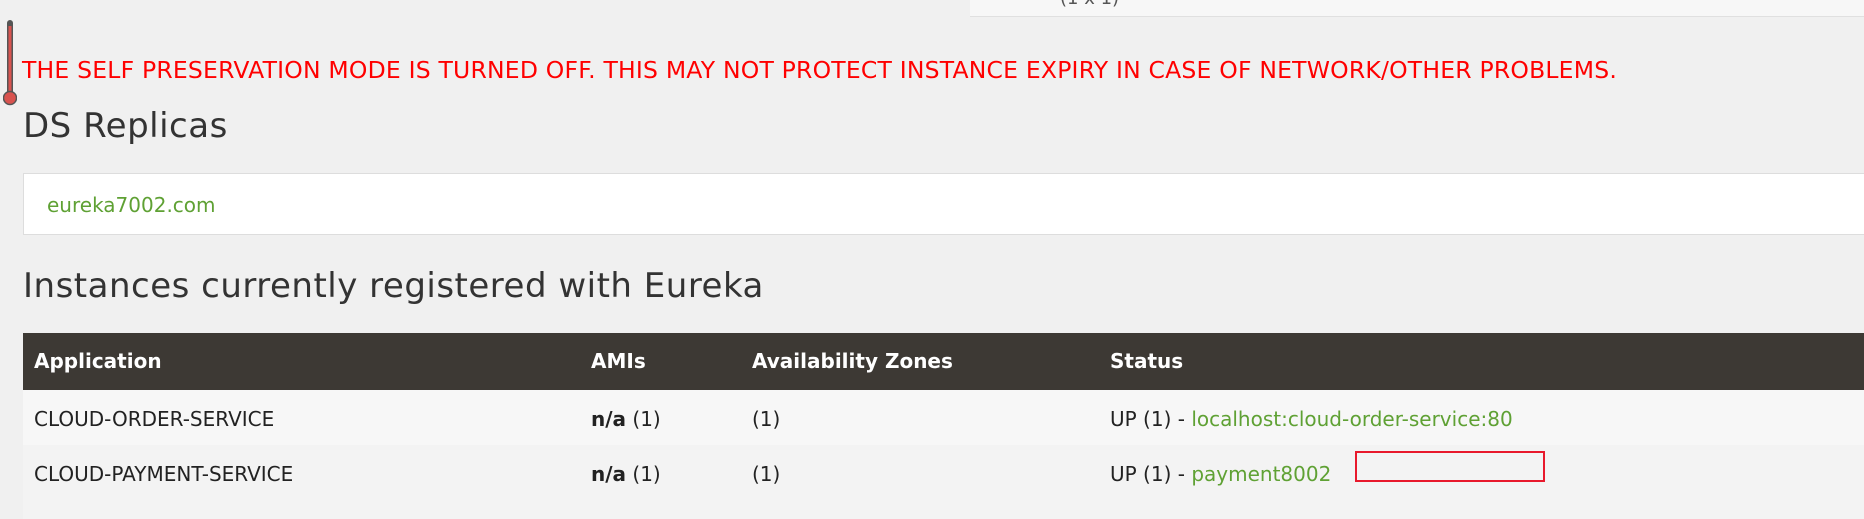 The width and height of the screenshot is (1864, 519). What do you see at coordinates (98, 361) in the screenshot?
I see `header-application: Application` at bounding box center [98, 361].